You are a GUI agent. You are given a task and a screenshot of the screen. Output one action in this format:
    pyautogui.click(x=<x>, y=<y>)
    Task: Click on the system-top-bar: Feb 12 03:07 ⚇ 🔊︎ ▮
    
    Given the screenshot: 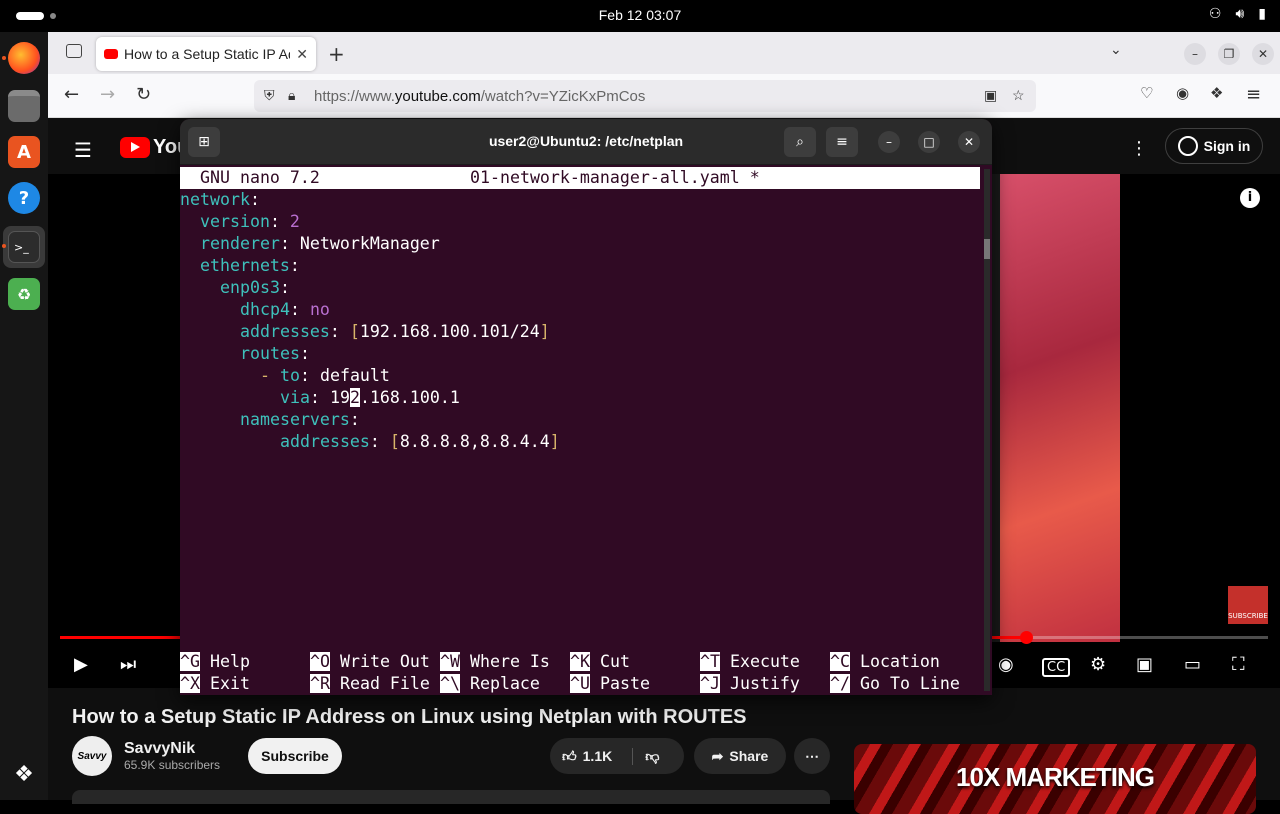 What is the action you would take?
    pyautogui.click(x=640, y=16)
    